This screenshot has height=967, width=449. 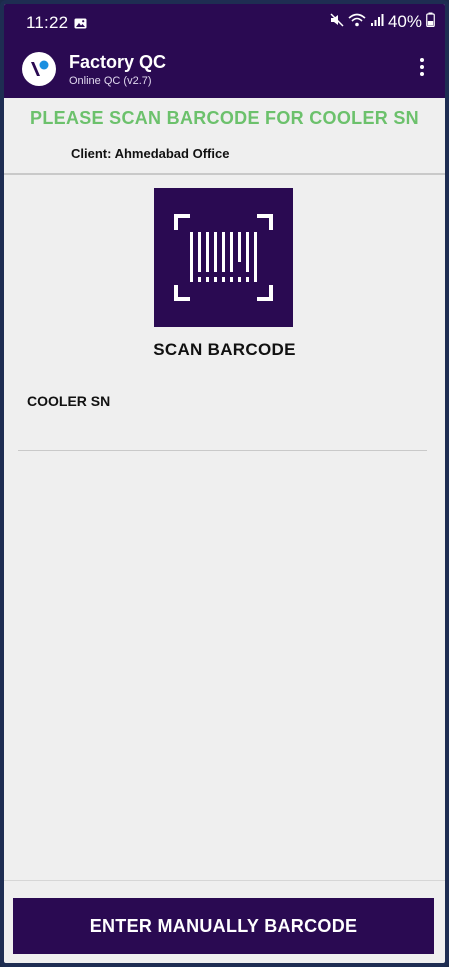 What do you see at coordinates (337, 22) in the screenshot?
I see `mute-icon` at bounding box center [337, 22].